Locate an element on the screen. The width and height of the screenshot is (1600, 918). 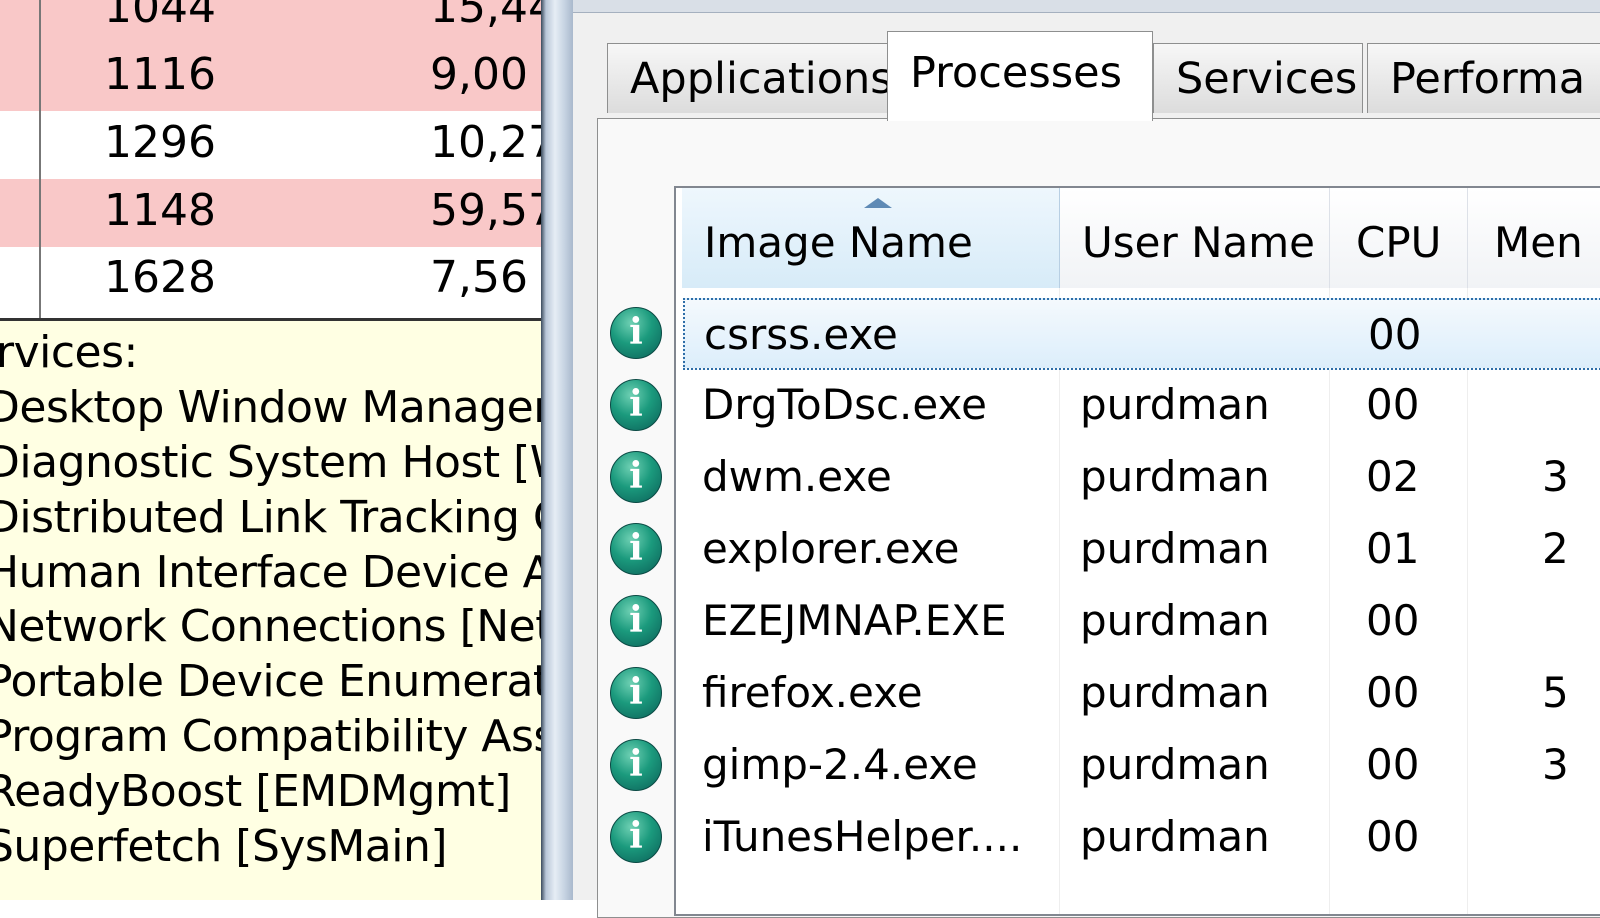
process-memory: 2 is located at coordinates (1555, 548).